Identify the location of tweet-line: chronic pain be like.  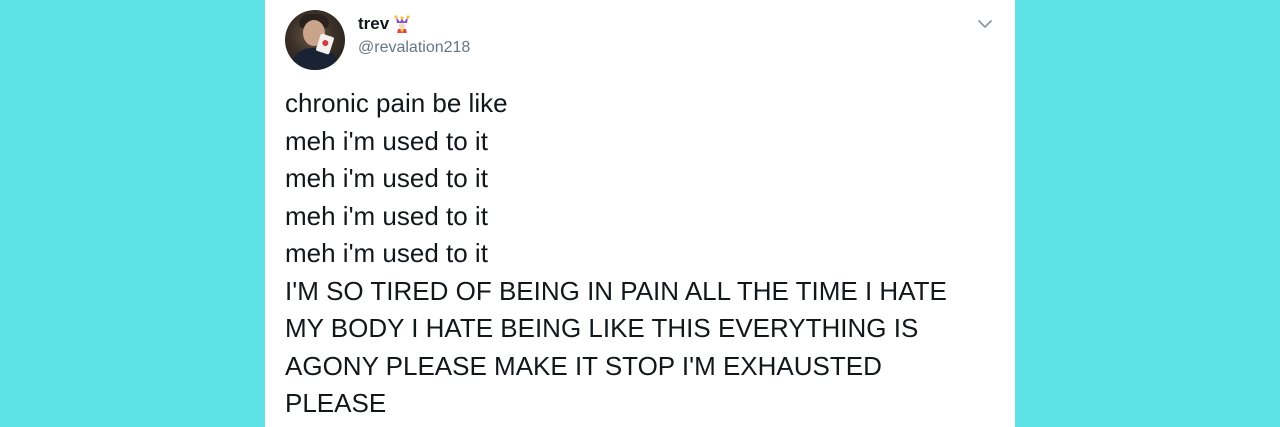
(396, 103).